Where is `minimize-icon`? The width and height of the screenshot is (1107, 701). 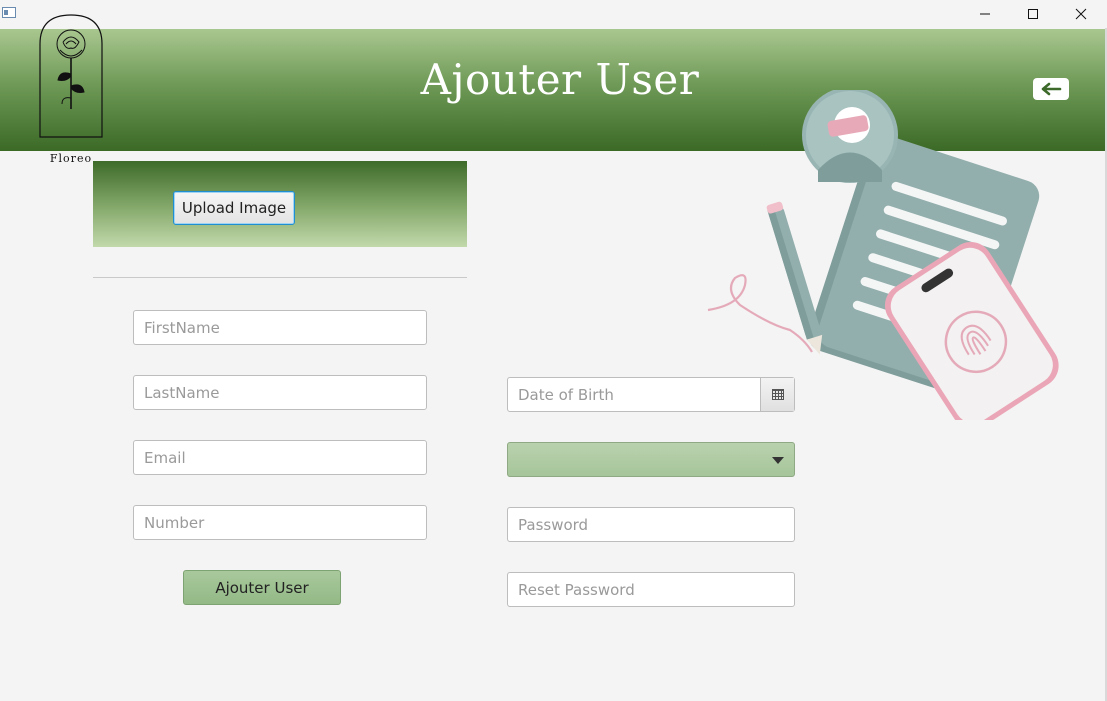
minimize-icon is located at coordinates (985, 14).